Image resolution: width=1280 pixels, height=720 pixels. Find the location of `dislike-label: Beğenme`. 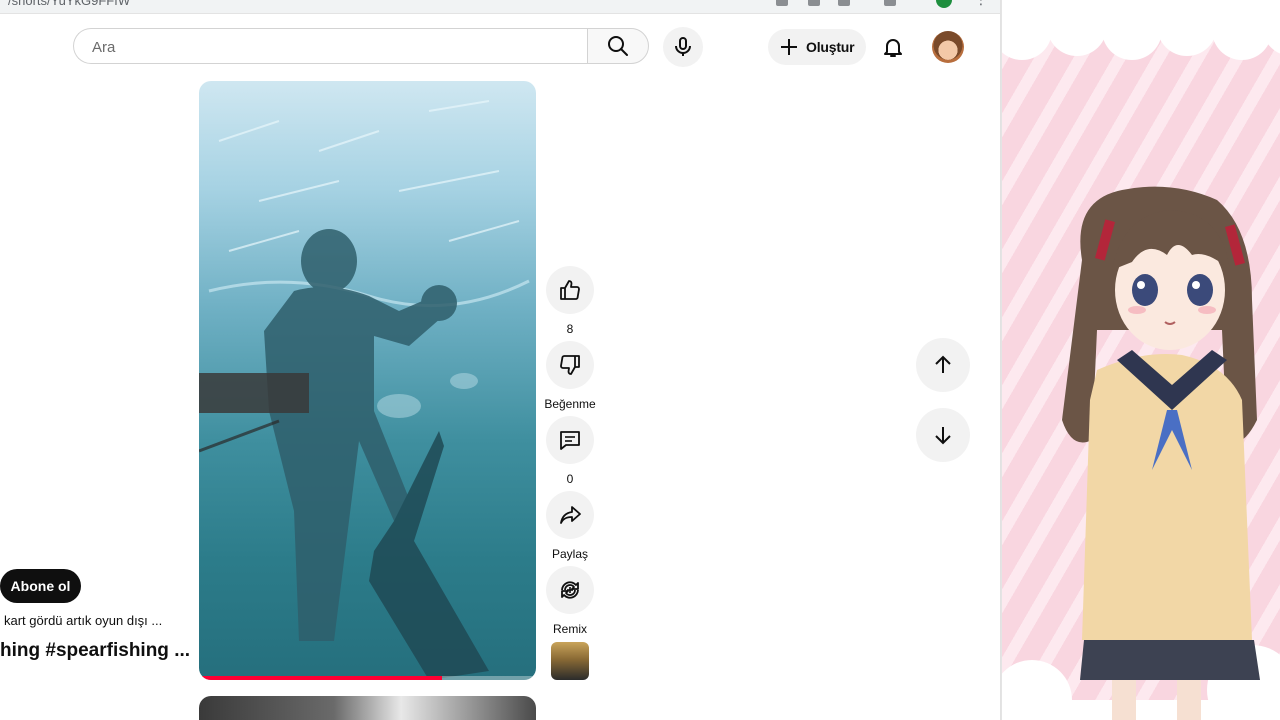

dislike-label: Beğenme is located at coordinates (570, 404).